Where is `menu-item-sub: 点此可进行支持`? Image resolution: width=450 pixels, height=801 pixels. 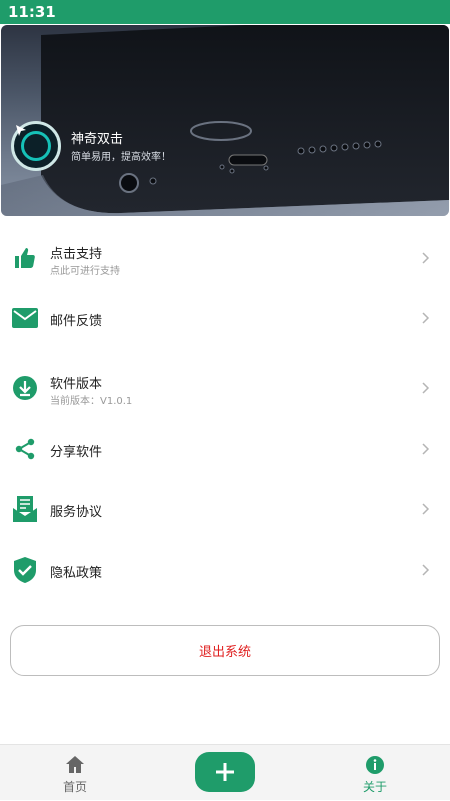 menu-item-sub: 点此可进行支持 is located at coordinates (85, 271).